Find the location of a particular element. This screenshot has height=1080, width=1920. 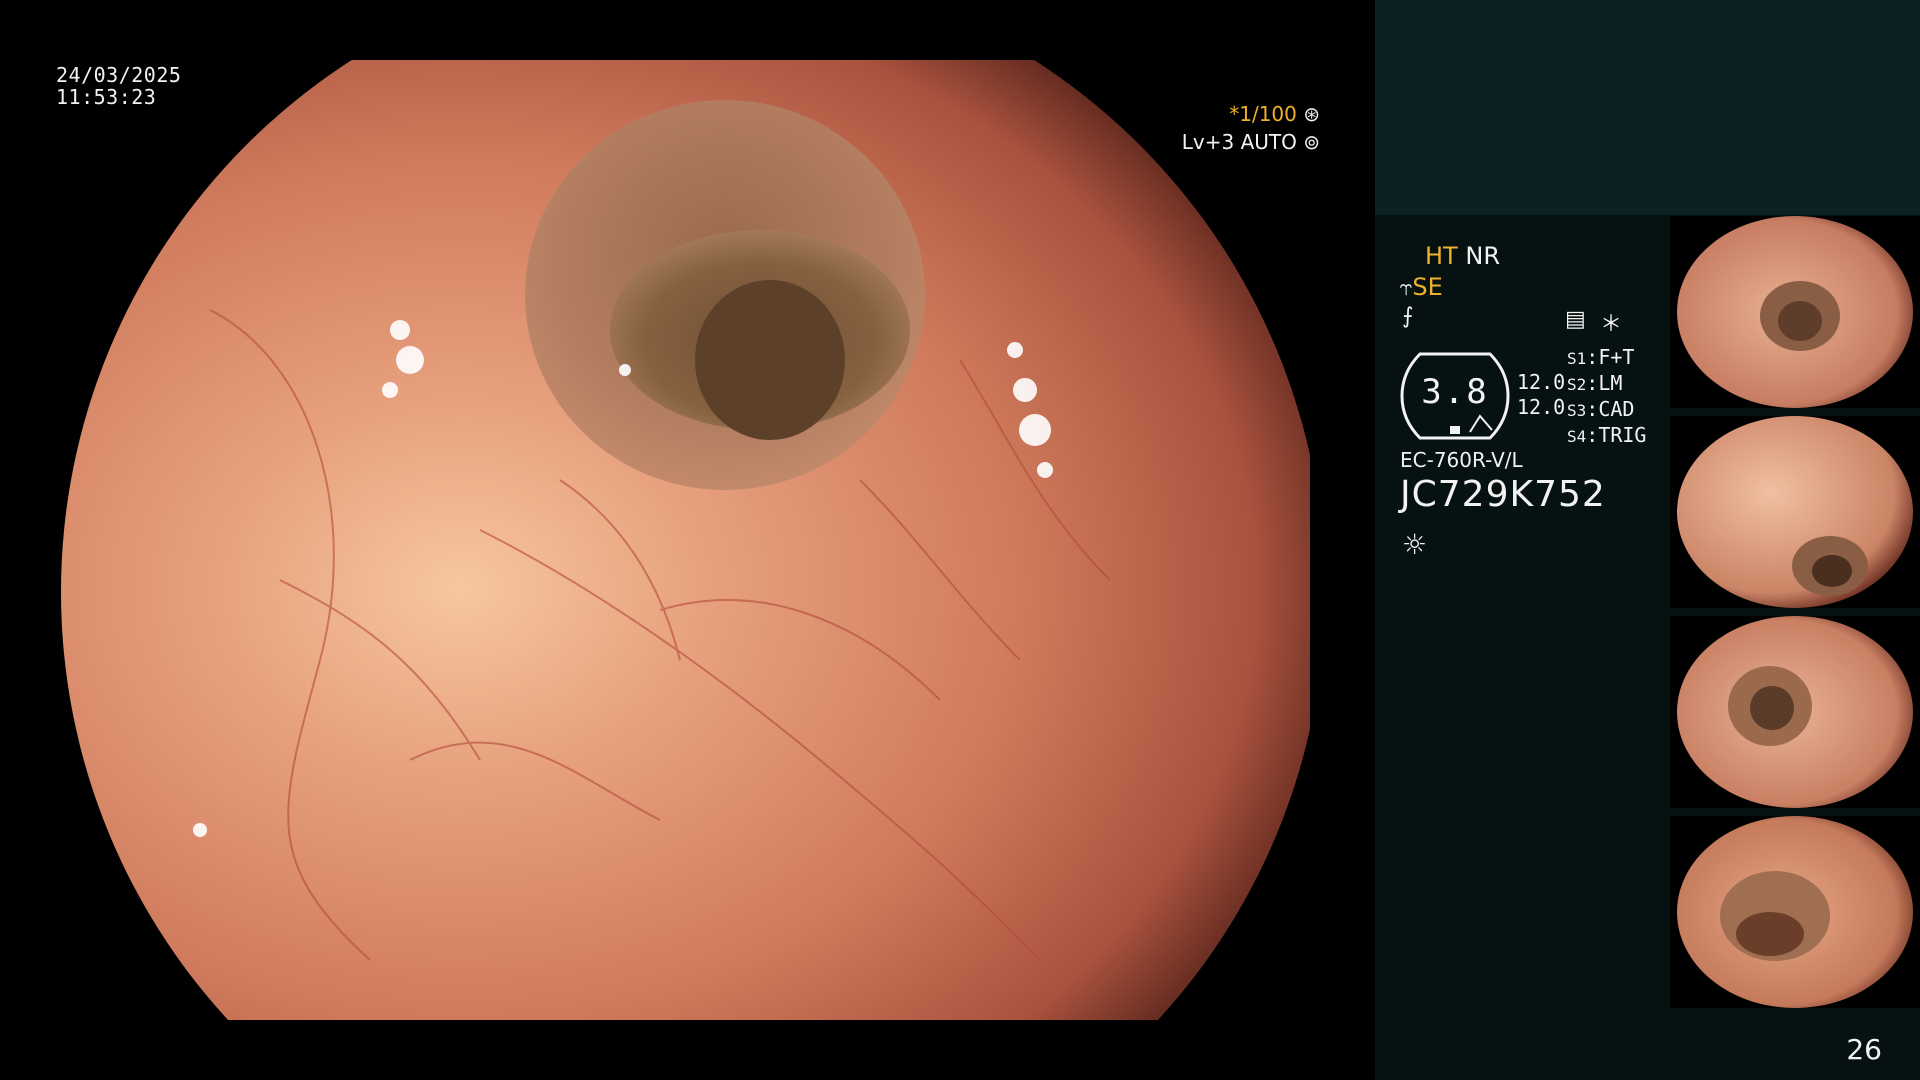

time-text: 11:53:23 is located at coordinates (106, 97).